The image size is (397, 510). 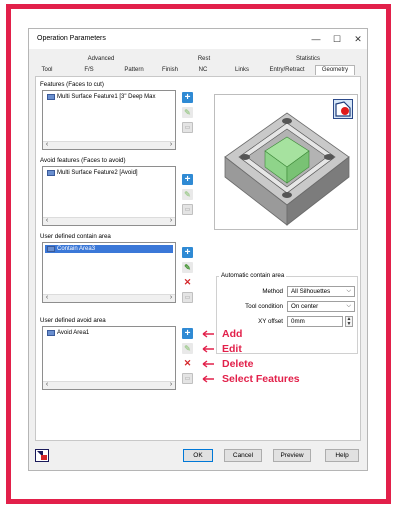 I want to click on minimize-button: —, so click(x=316, y=39).